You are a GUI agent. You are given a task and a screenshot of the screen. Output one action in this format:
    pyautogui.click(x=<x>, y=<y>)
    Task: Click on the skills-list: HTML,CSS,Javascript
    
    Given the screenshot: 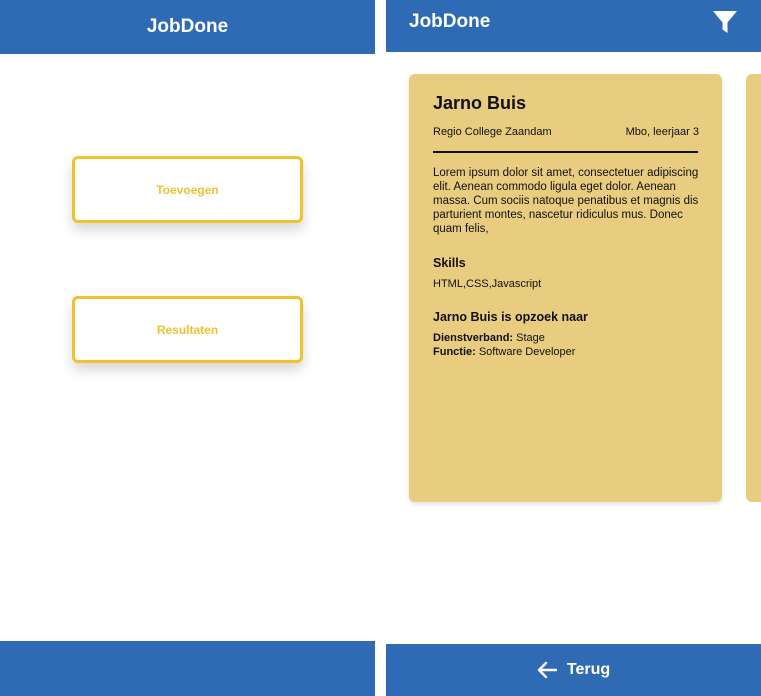 What is the action you would take?
    pyautogui.click(x=487, y=284)
    